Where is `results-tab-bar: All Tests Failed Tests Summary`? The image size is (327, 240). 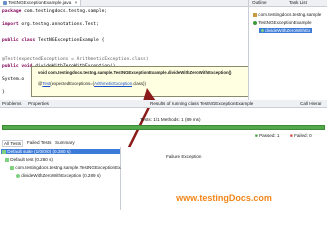
results-tab-bar: All Tests Failed Tests Summary is located at coordinates (60, 143).